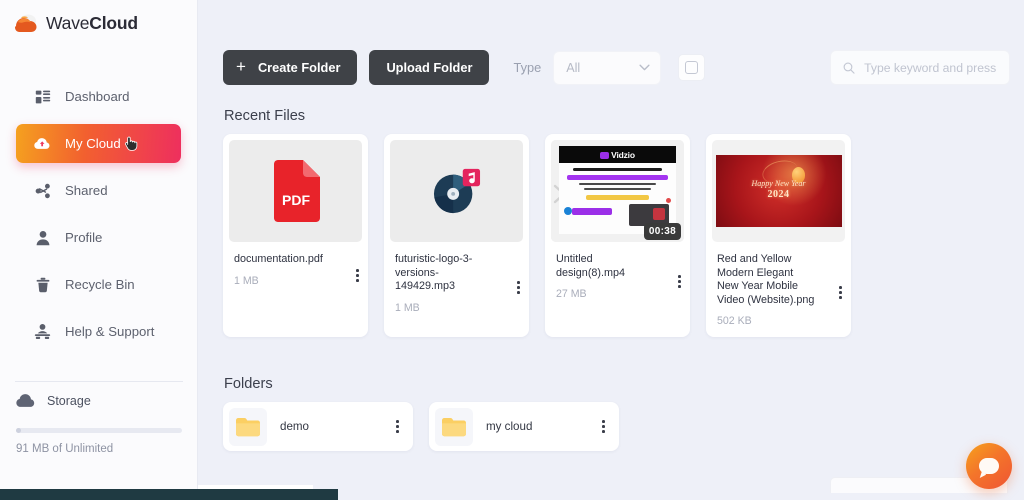 Image resolution: width=1024 pixels, height=500 pixels. I want to click on image-thumbnail: Happy New Year 2024, so click(778, 191).